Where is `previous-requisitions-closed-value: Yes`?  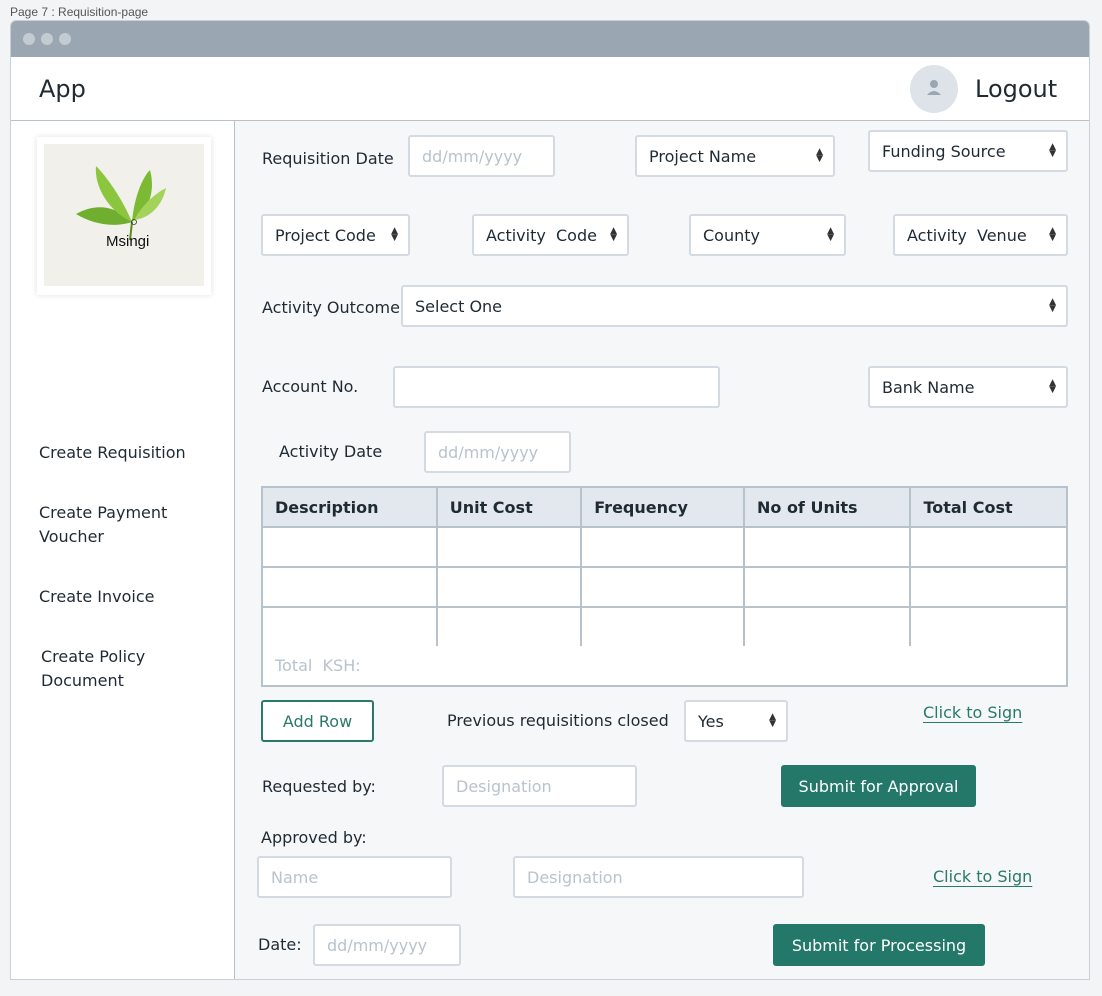
previous-requisitions-closed-value: Yes is located at coordinates (711, 721).